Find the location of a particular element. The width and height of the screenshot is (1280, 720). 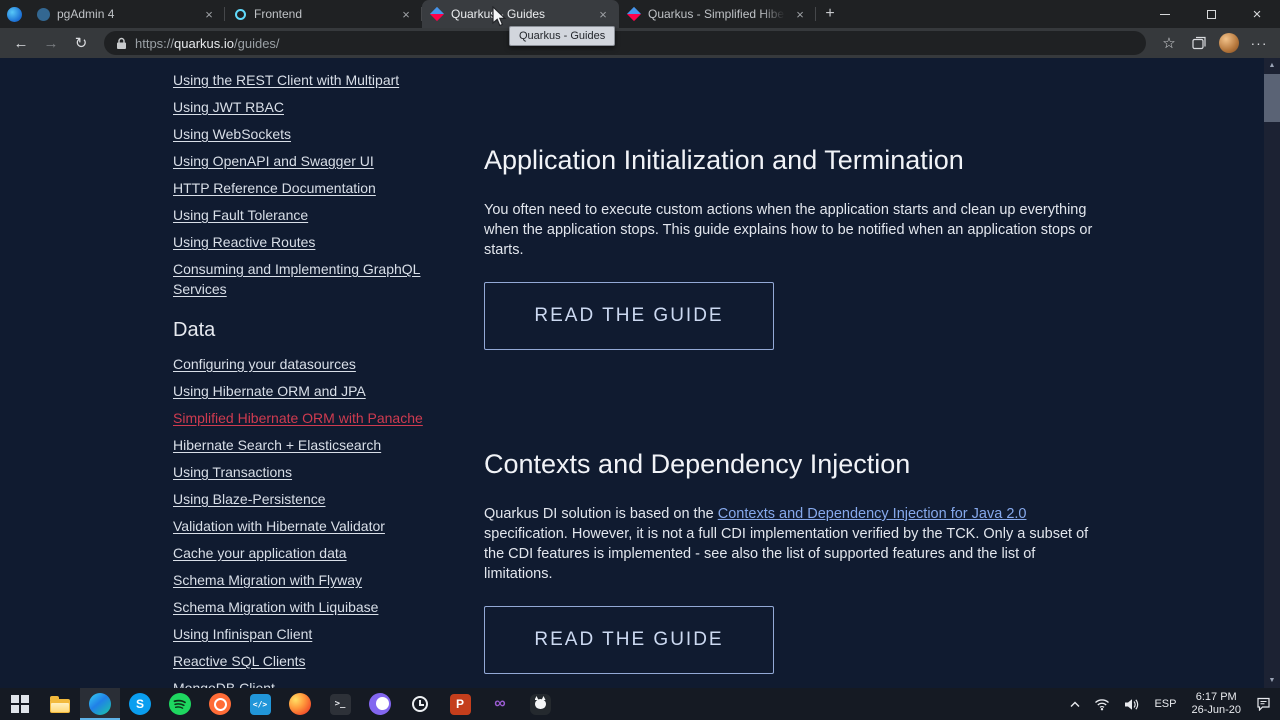

terminal-icon: >_ is located at coordinates (340, 704).